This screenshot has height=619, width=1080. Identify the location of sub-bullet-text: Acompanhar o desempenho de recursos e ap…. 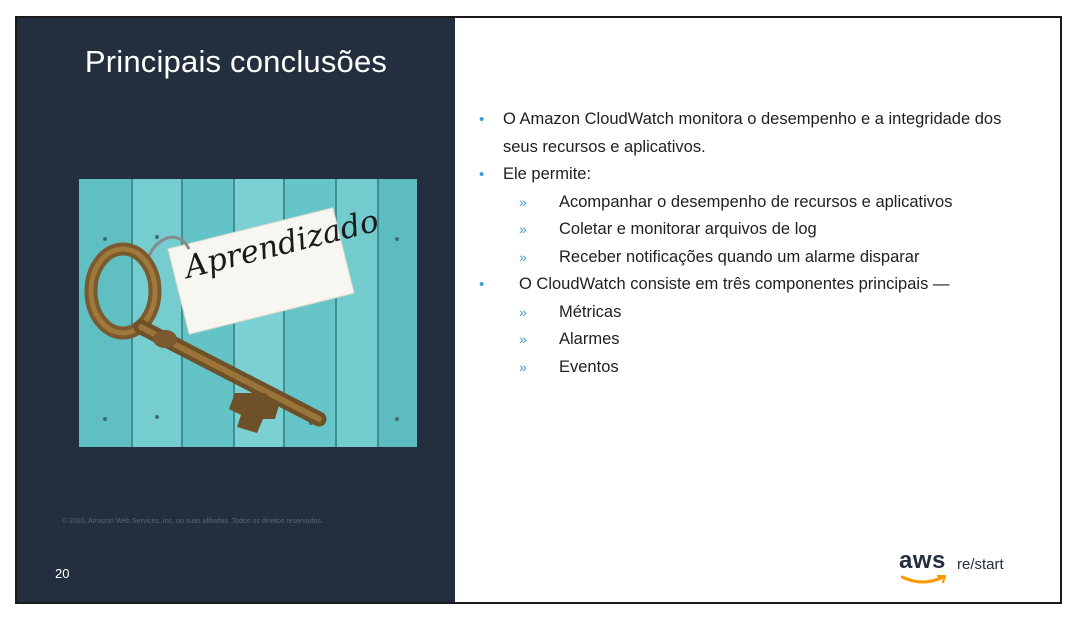
(756, 201).